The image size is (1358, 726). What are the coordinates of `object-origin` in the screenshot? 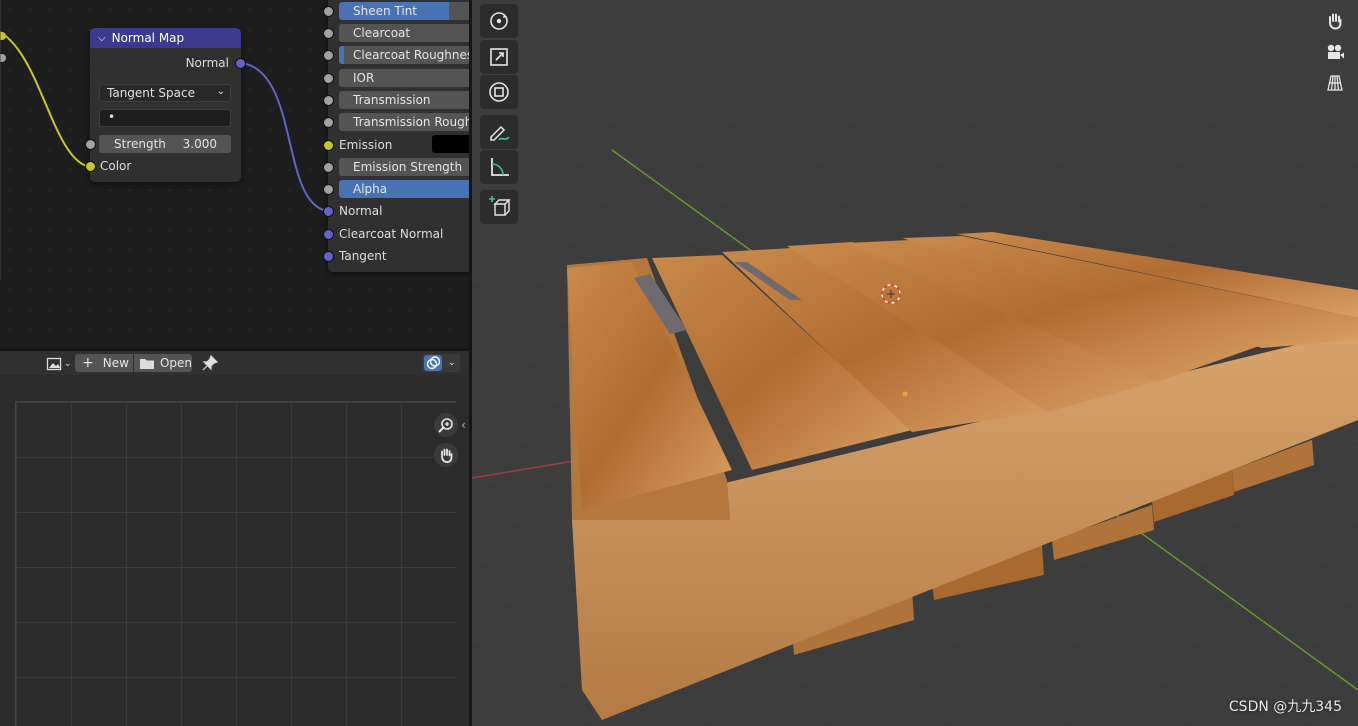 It's located at (905, 394).